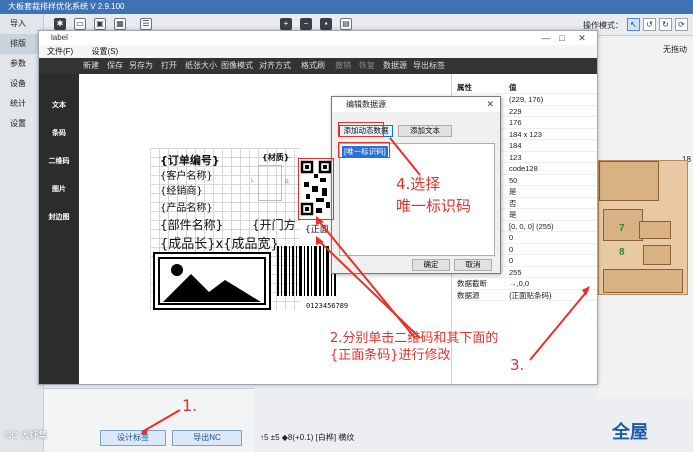  What do you see at coordinates (286, 24) in the screenshot?
I see `add-icon: +` at bounding box center [286, 24].